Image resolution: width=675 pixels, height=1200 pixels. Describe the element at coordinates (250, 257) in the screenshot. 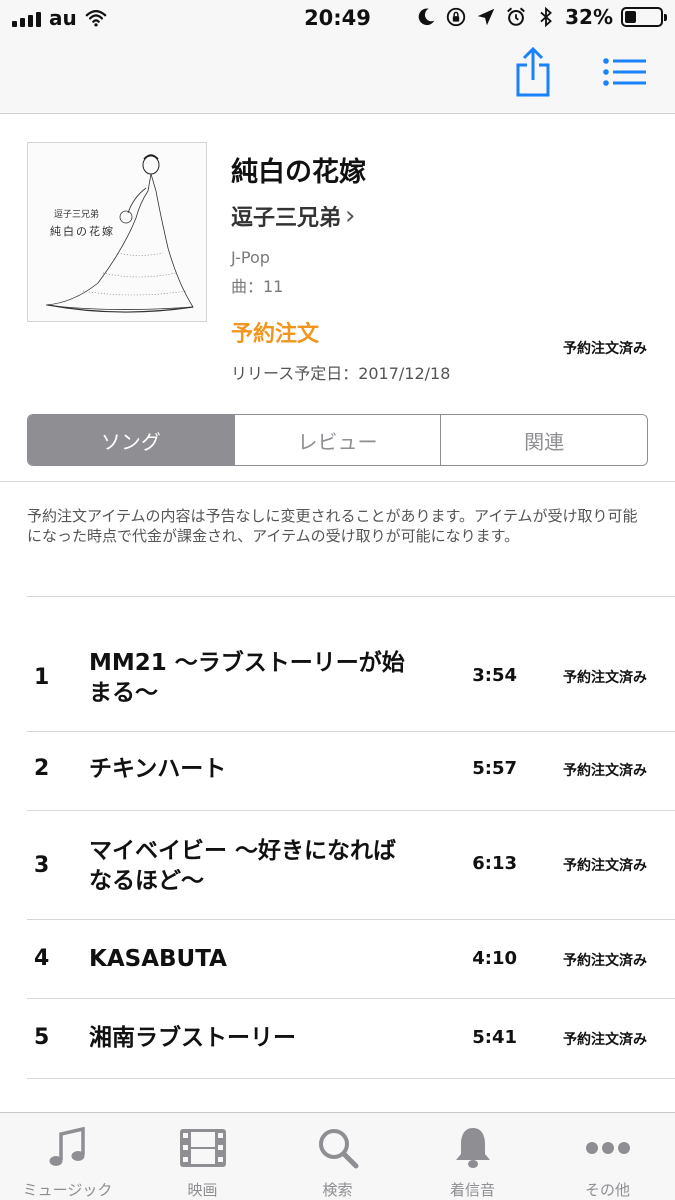

I see `genre-label: J-Pop` at that location.